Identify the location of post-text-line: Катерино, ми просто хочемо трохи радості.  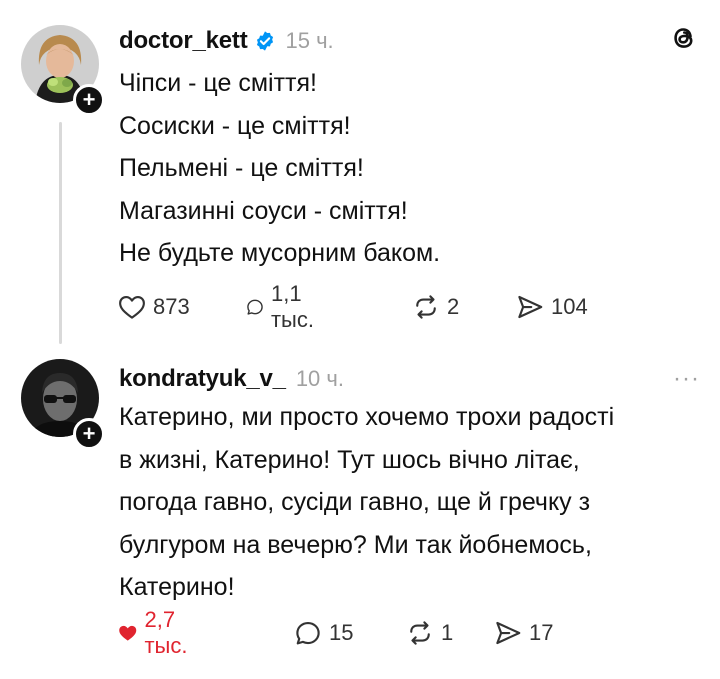
(367, 417).